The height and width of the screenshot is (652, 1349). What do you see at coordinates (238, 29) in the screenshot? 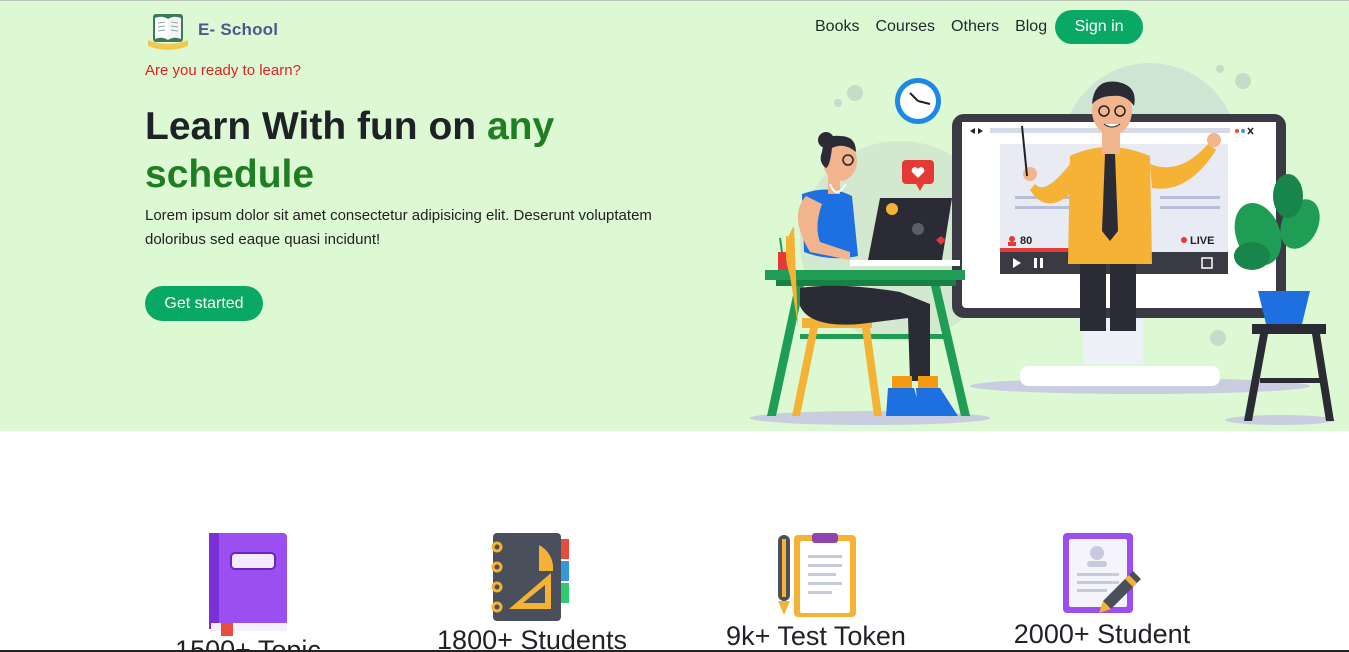
I see `brand-name: E- School` at bounding box center [238, 29].